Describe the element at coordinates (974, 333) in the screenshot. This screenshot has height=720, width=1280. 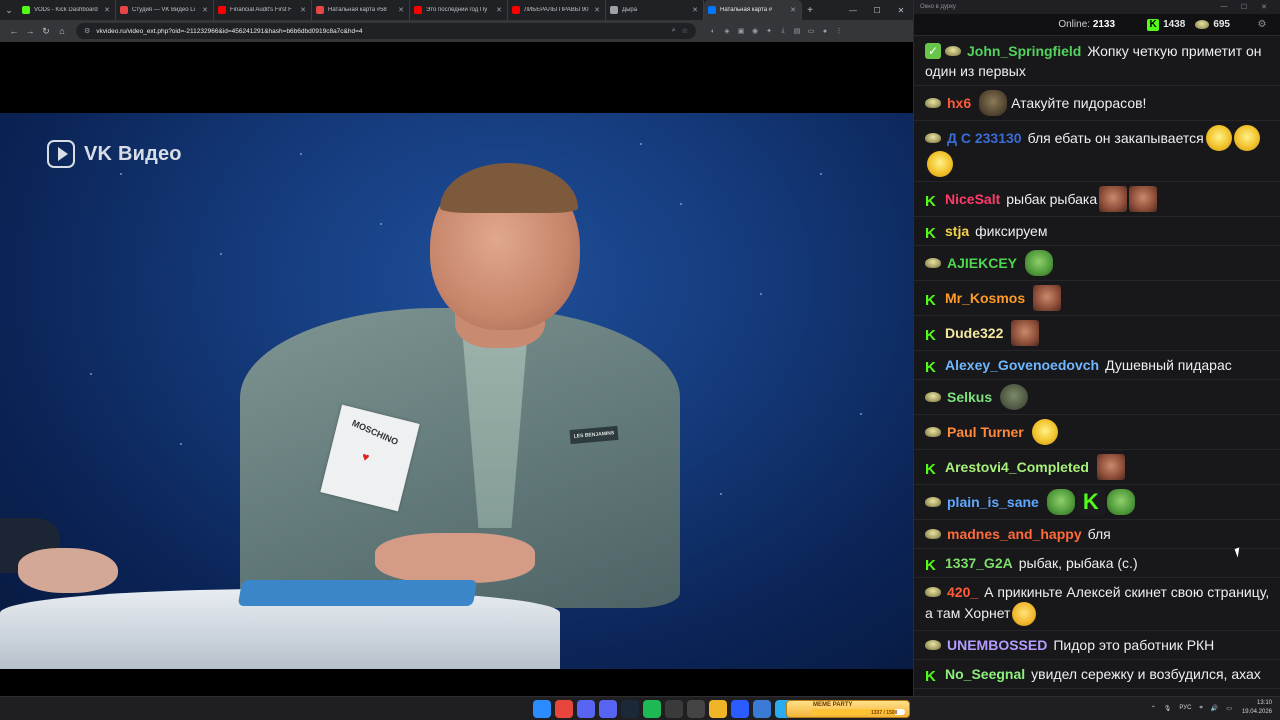
I see `chat-username: Dude322` at that location.